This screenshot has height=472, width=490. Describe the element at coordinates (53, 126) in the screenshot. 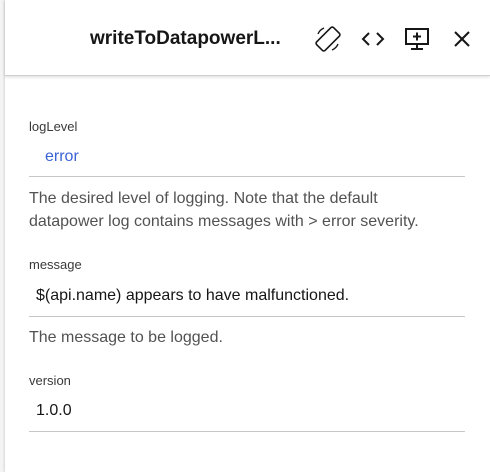

I see `loglevel-label: logLevel` at that location.